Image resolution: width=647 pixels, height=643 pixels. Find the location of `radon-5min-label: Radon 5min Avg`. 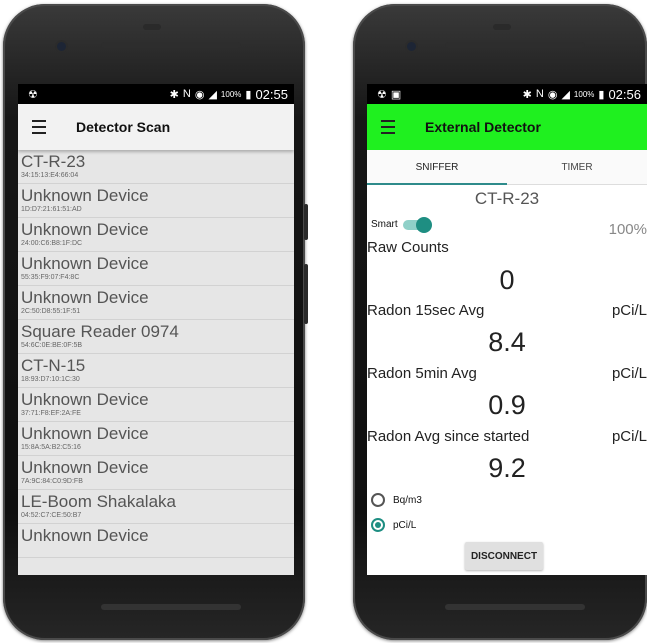

radon-5min-label: Radon 5min Avg is located at coordinates (422, 373).